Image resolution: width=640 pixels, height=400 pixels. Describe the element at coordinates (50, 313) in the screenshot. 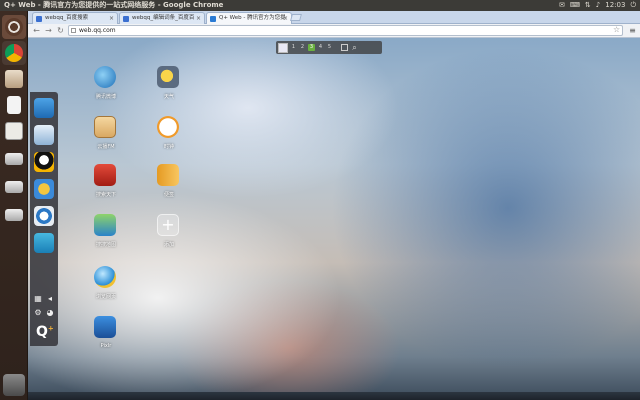

I see `theme-icon: ◕` at that location.